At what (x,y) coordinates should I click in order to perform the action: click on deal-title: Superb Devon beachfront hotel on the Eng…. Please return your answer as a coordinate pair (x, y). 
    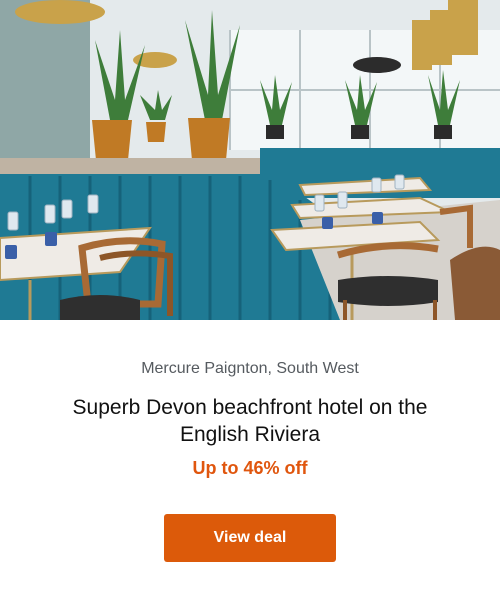
    Looking at the image, I should click on (250, 421).